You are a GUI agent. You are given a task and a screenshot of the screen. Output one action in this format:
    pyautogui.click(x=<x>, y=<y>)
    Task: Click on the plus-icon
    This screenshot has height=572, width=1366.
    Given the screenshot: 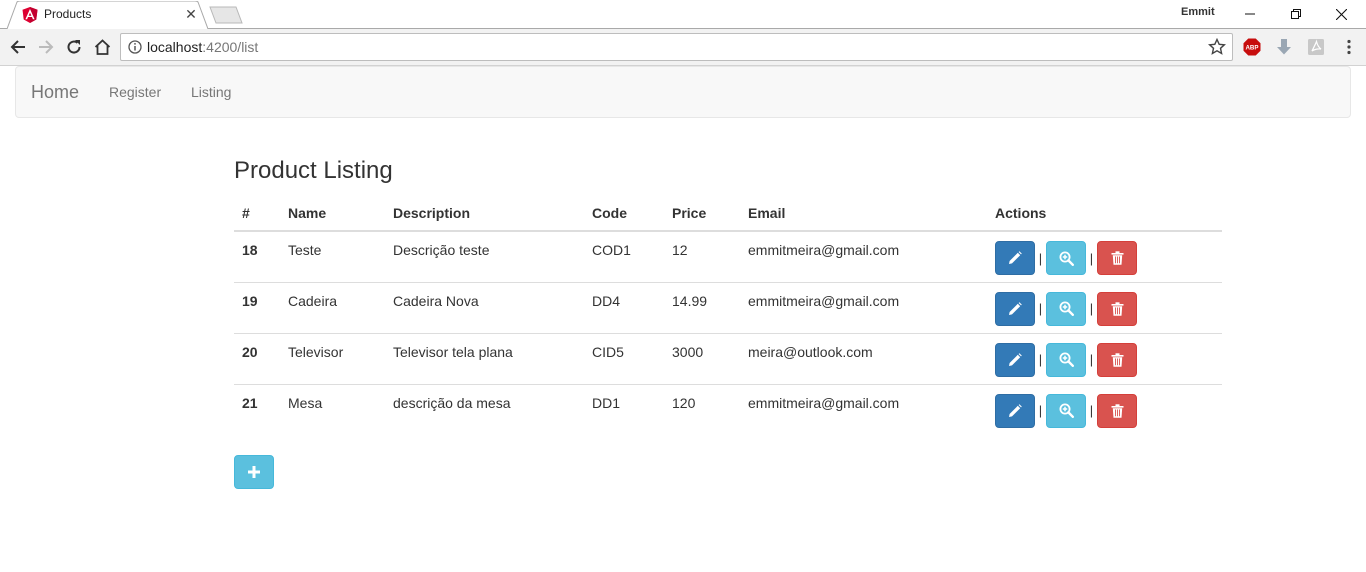 What is the action you would take?
    pyautogui.click(x=254, y=472)
    